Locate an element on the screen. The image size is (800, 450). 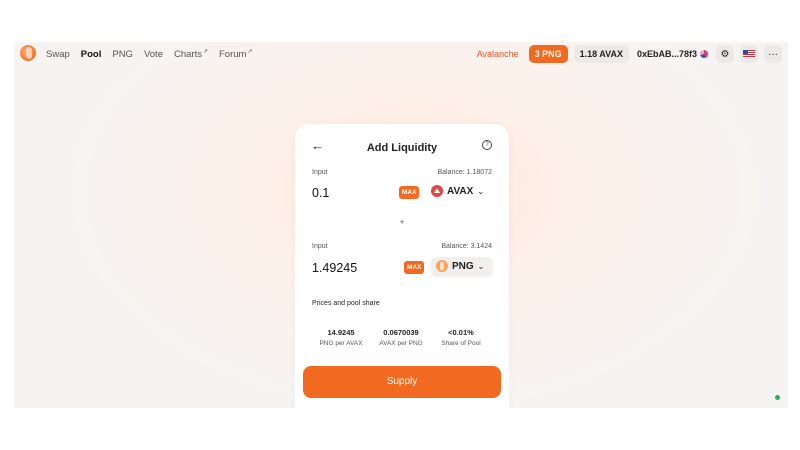
token-select-png: PNG ⌄ is located at coordinates (460, 266).